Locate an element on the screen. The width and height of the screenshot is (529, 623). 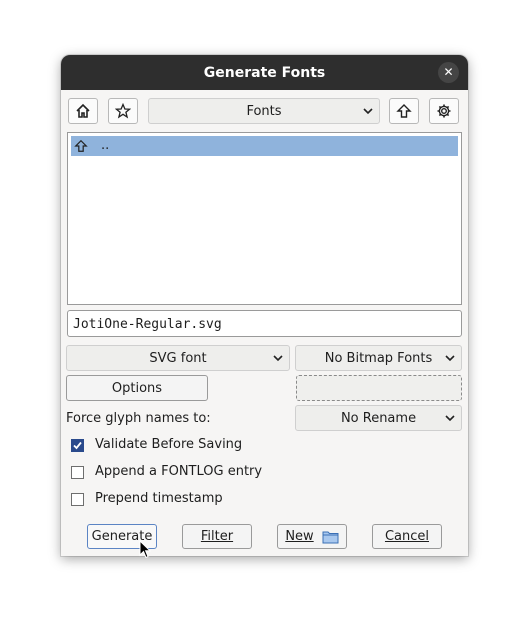
file-name: .. is located at coordinates (105, 145).